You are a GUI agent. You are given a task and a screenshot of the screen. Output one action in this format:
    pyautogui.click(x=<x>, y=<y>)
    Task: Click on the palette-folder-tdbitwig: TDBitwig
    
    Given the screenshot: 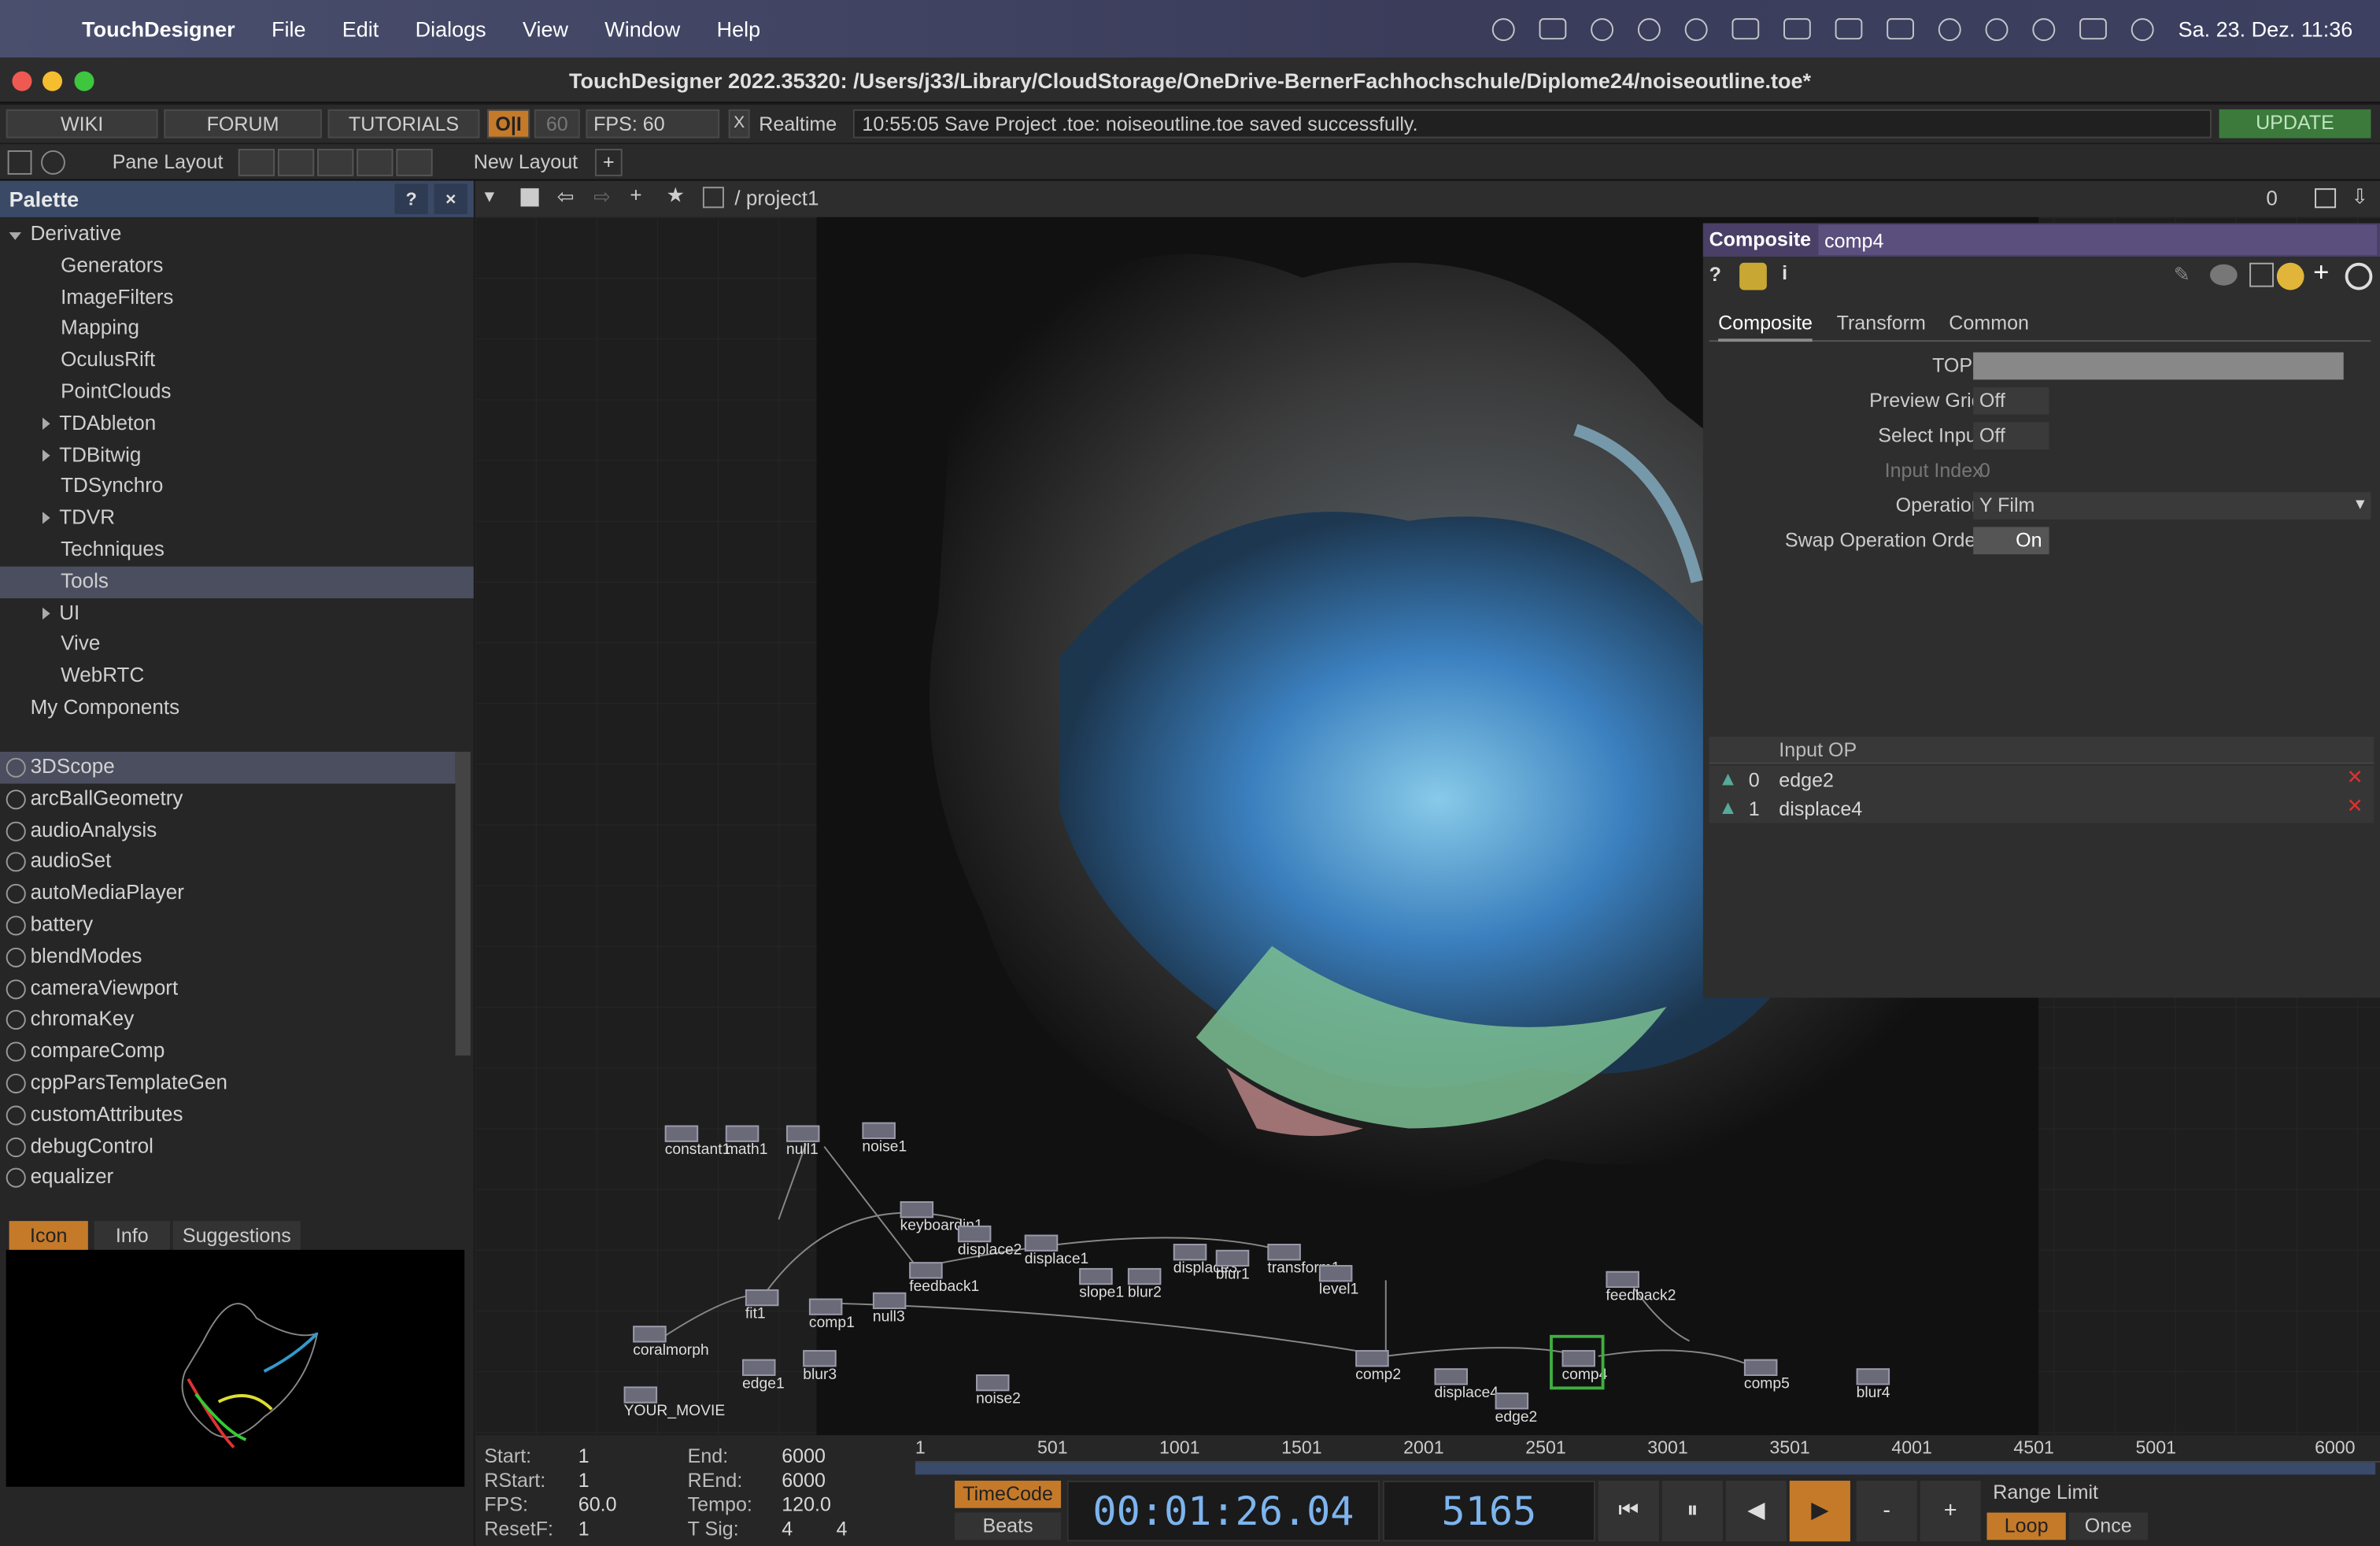 What is the action you would take?
    pyautogui.click(x=237, y=456)
    